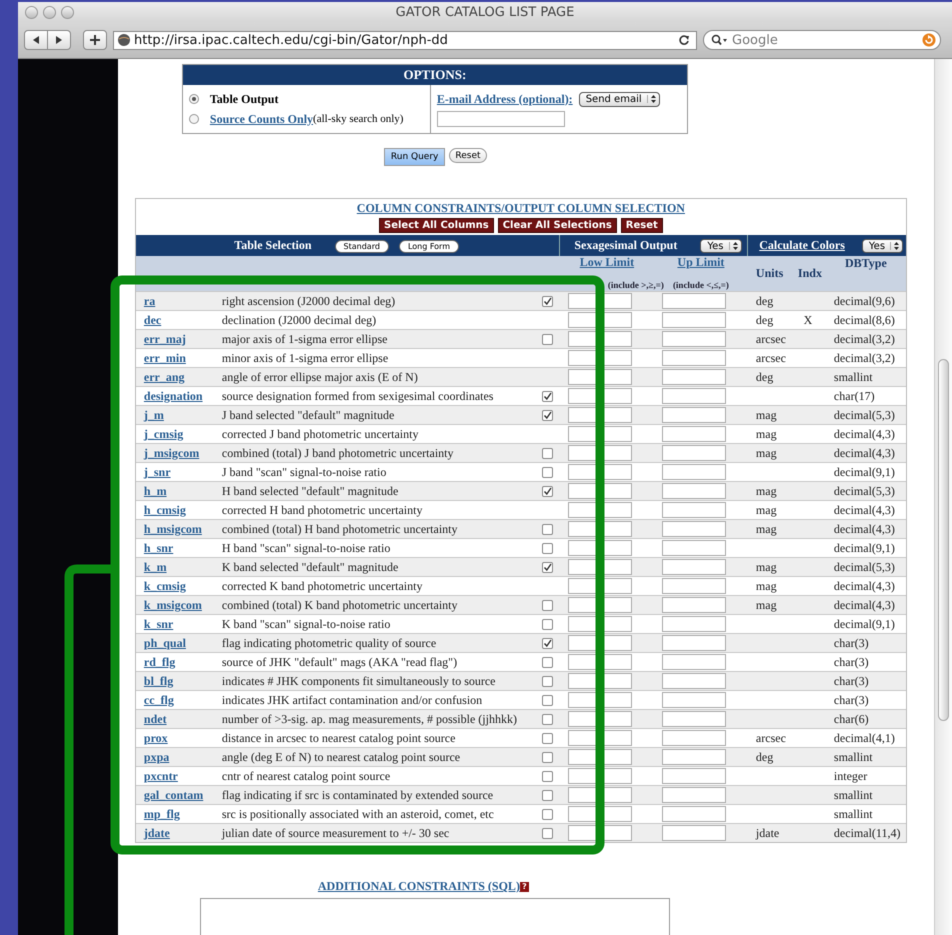 This screenshot has width=952, height=935. What do you see at coordinates (524, 887) in the screenshot?
I see `help-button: ?` at bounding box center [524, 887].